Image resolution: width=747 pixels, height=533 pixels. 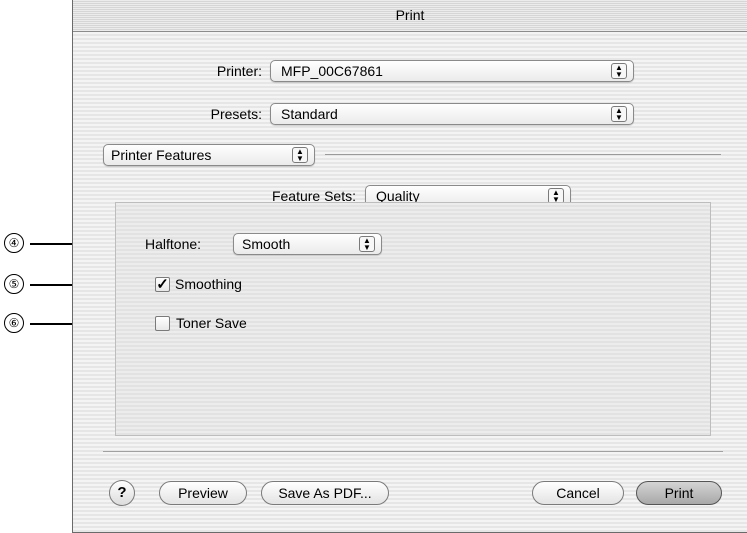 What do you see at coordinates (413, 451) in the screenshot?
I see `button-separator` at bounding box center [413, 451].